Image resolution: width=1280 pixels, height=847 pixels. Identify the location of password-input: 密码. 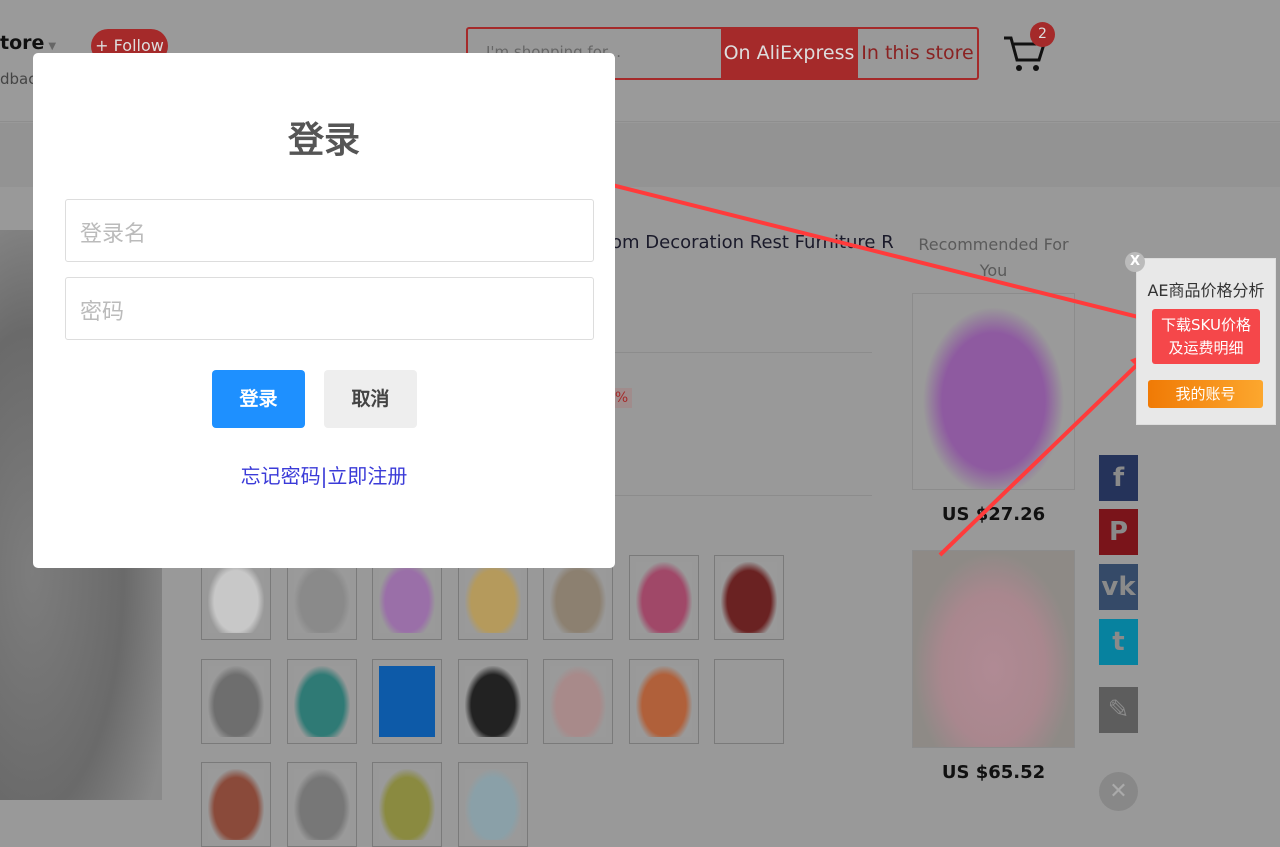
(329, 308).